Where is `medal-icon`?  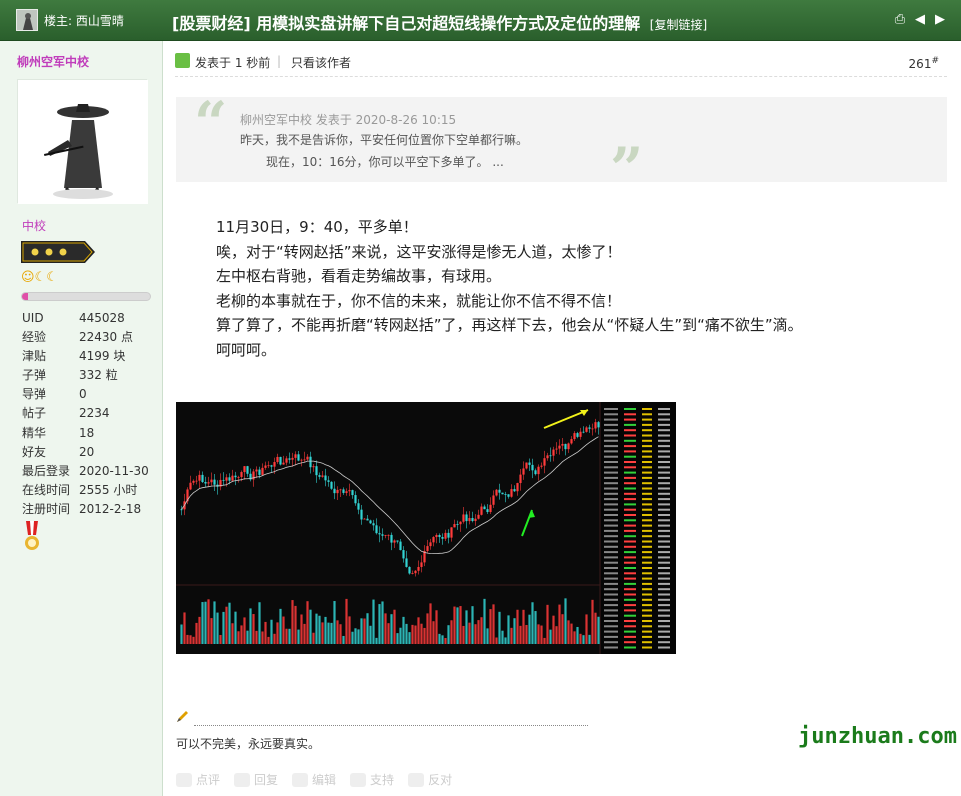 medal-icon is located at coordinates (32, 539).